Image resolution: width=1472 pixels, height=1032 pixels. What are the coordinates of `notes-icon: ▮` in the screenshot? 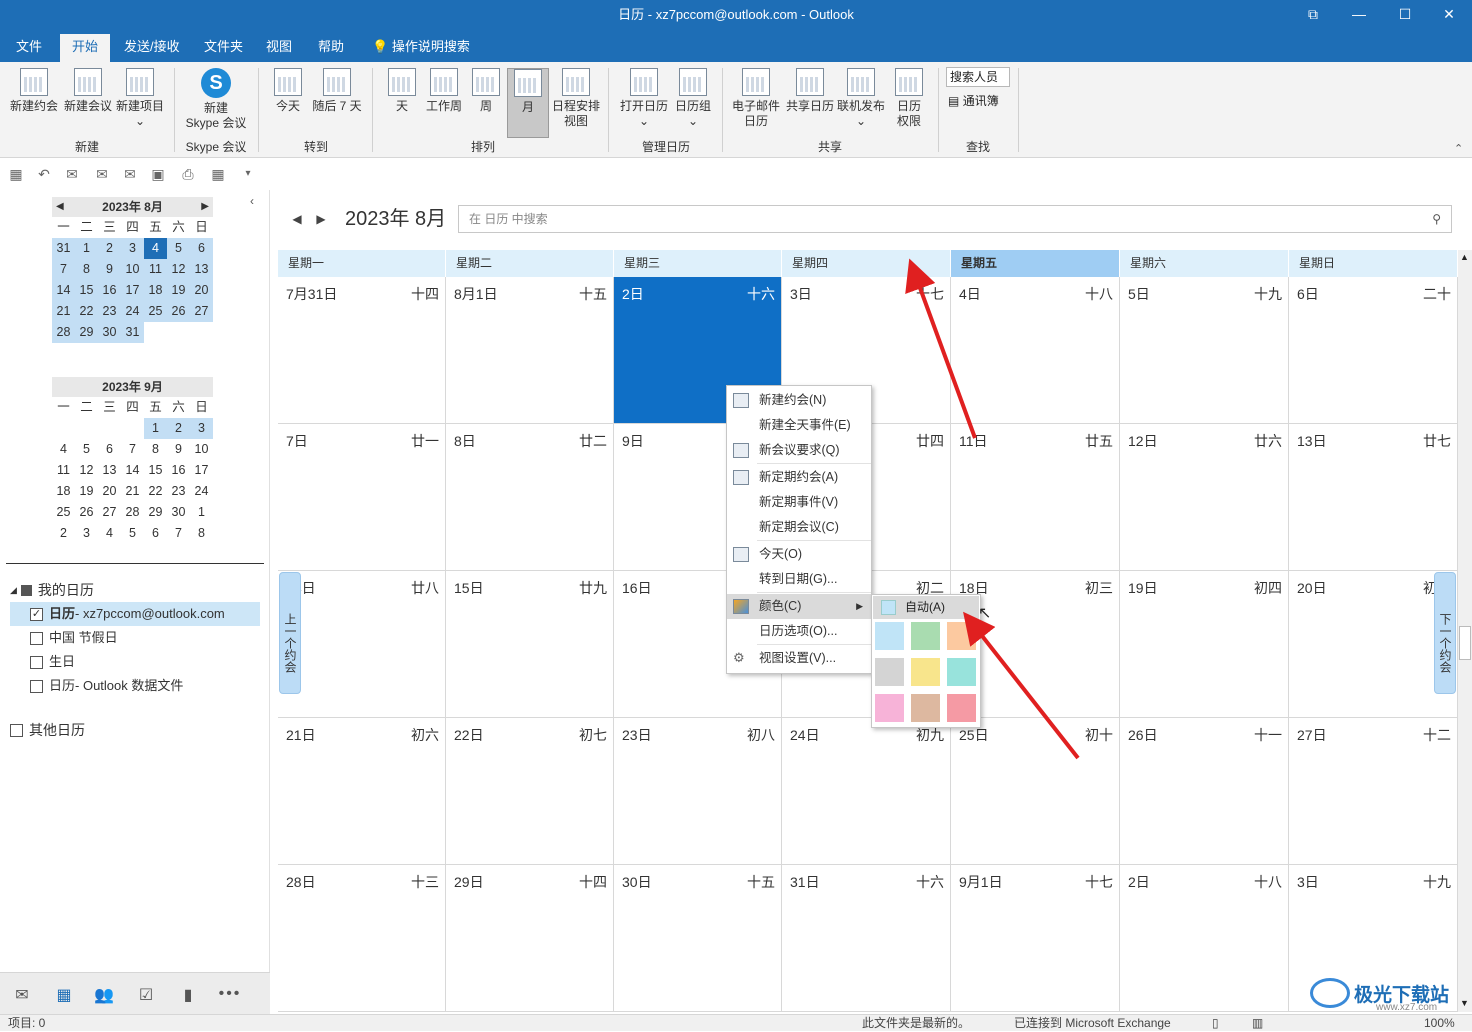 It's located at (188, 995).